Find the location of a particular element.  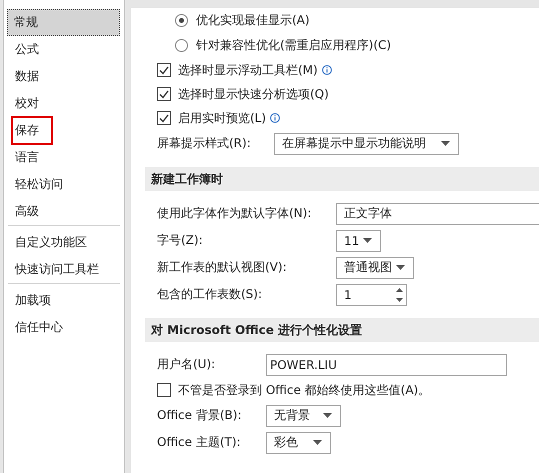

sidebar-item: 公式 is located at coordinates (64, 49).